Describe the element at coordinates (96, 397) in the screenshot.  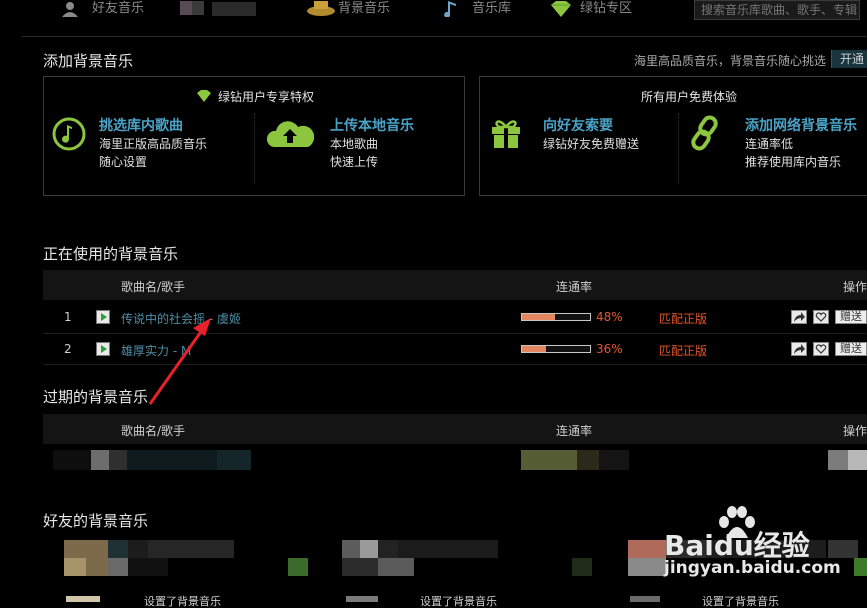
I see `section-title-expired: 过期的背景音乐` at that location.